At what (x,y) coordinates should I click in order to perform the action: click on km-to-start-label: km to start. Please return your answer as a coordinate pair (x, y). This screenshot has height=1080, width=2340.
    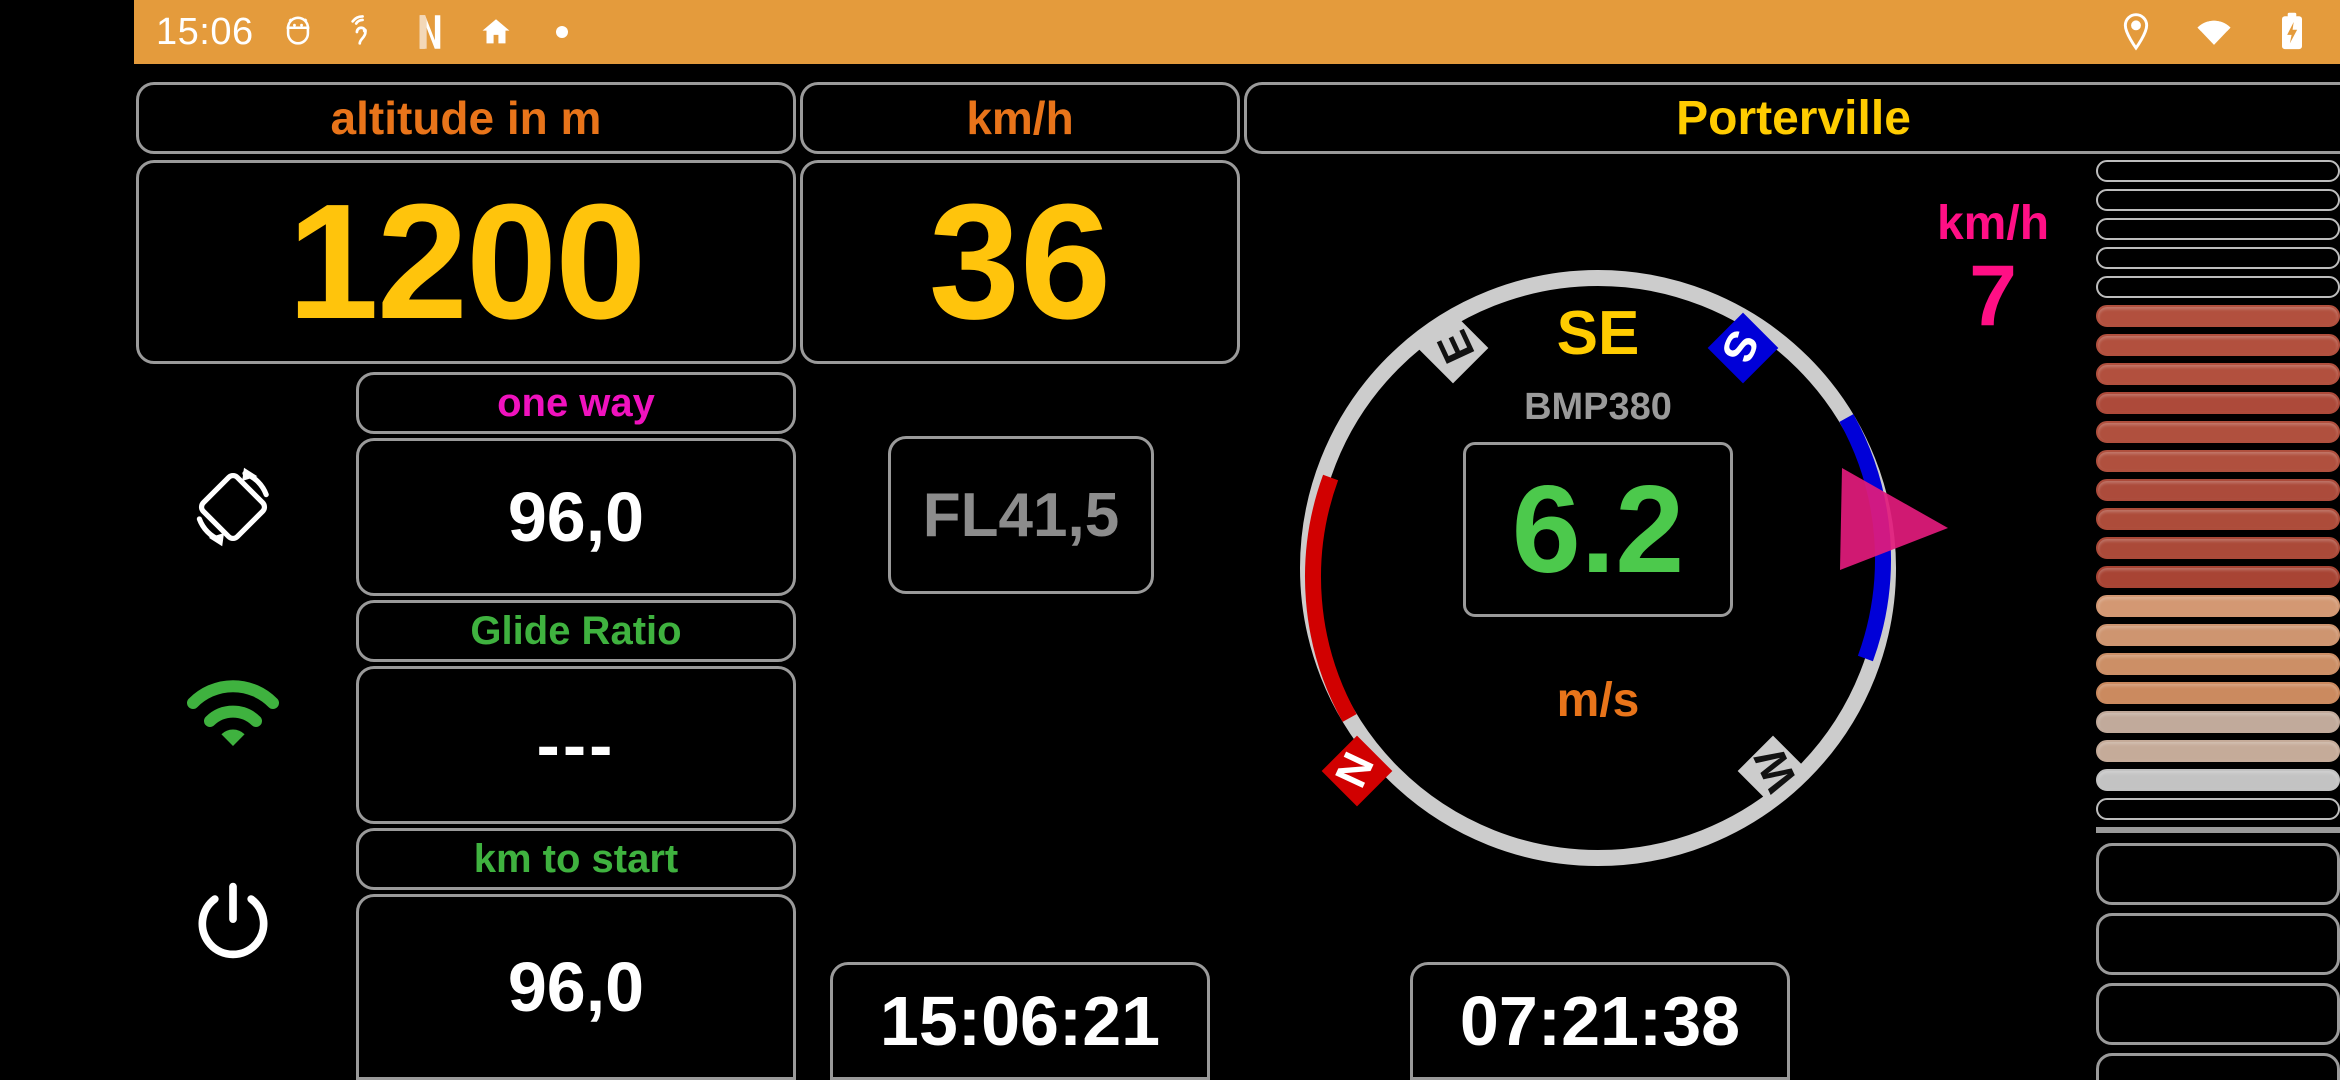
    Looking at the image, I should click on (576, 858).